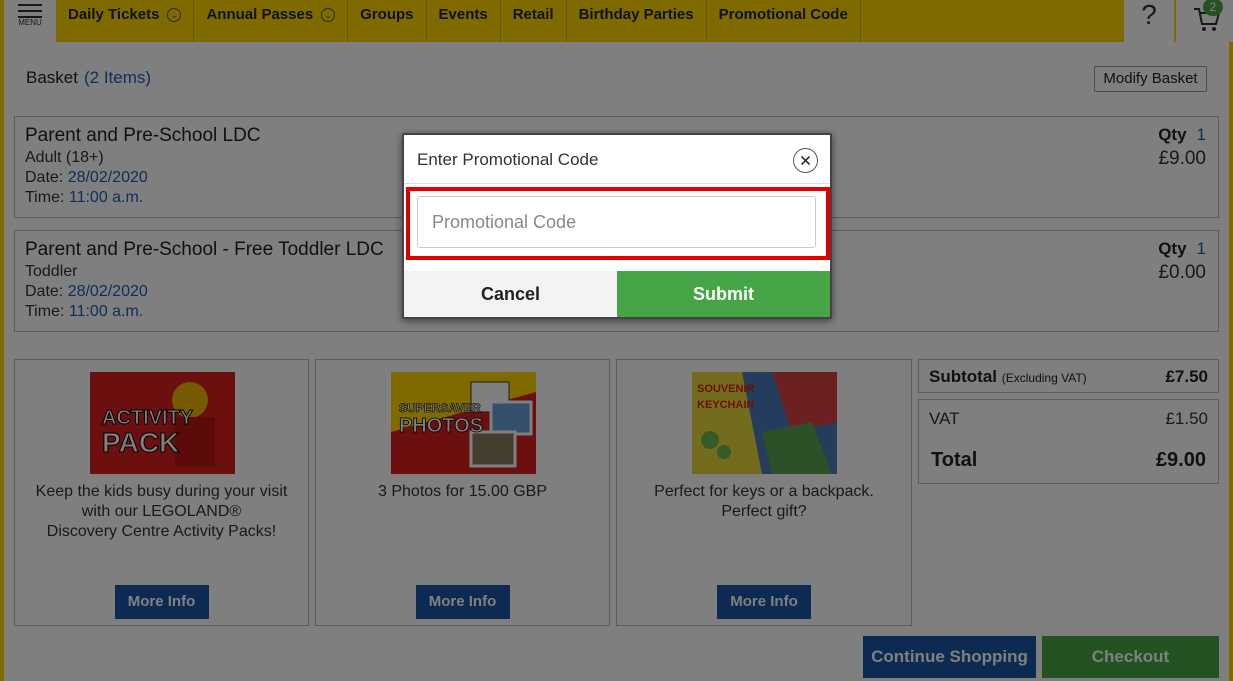  I want to click on dialog-divider, so click(617, 183).